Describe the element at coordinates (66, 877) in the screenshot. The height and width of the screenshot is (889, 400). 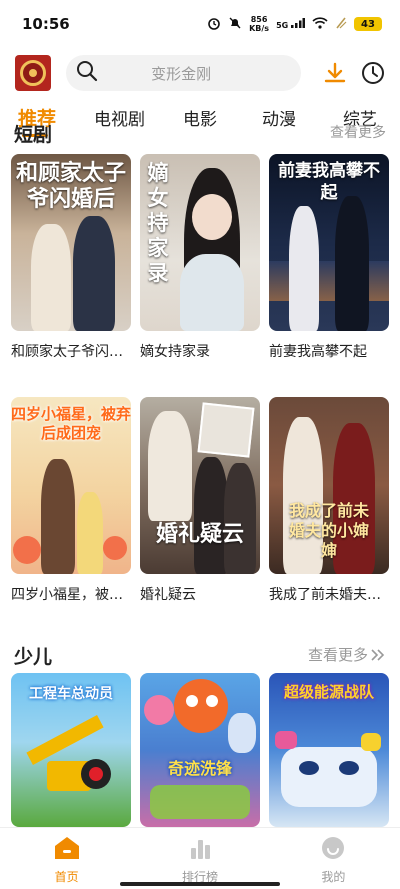
I see `nav-home-label: 首页` at that location.